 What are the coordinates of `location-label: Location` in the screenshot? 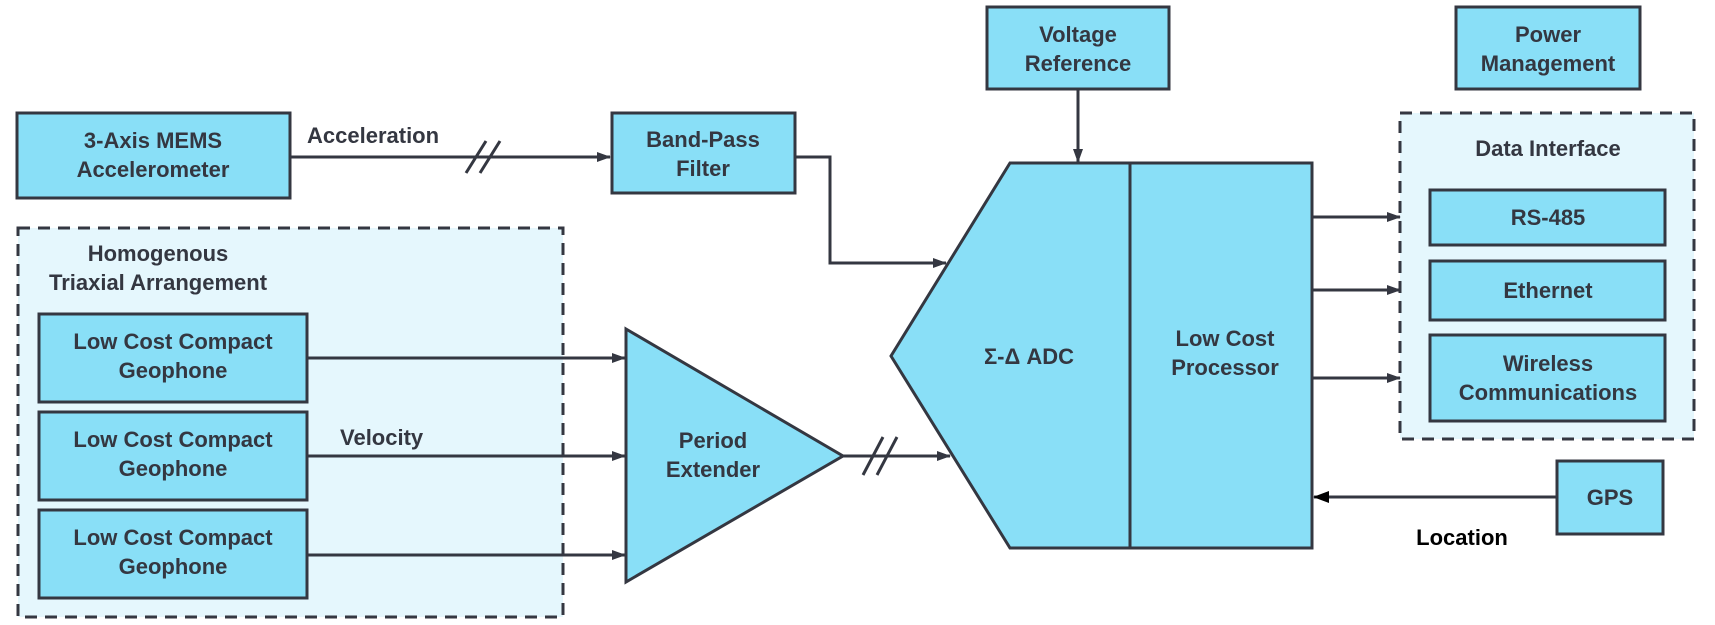 It's located at (1462, 537).